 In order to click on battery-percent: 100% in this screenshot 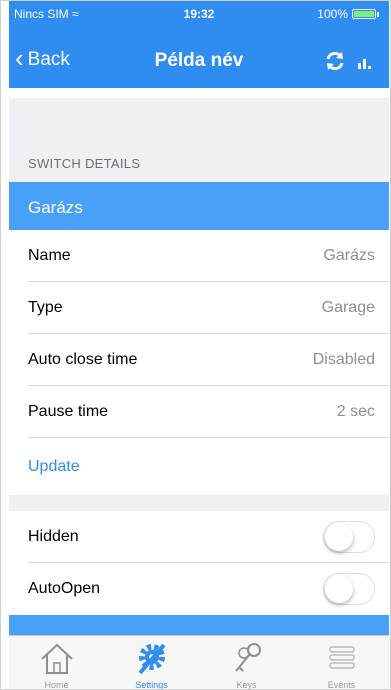, I will do `click(332, 14)`.